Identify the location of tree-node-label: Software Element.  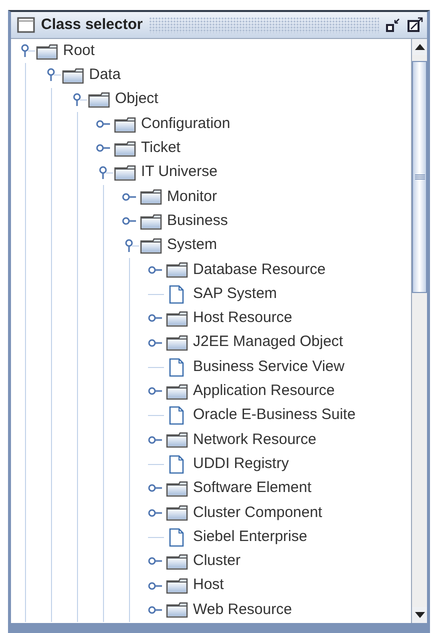
(252, 488).